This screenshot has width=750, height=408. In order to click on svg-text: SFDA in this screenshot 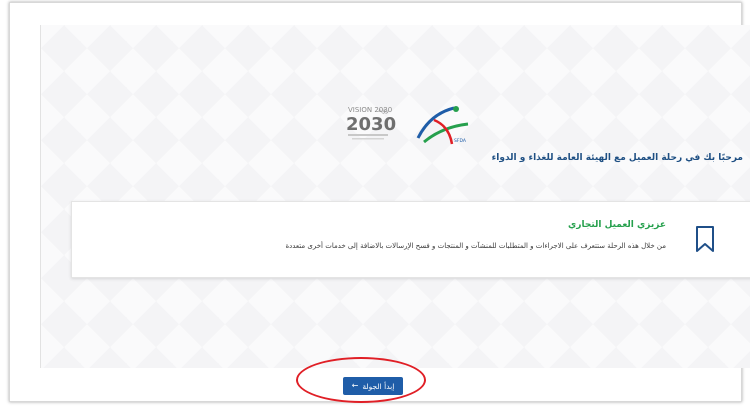, I will do `click(460, 141)`.